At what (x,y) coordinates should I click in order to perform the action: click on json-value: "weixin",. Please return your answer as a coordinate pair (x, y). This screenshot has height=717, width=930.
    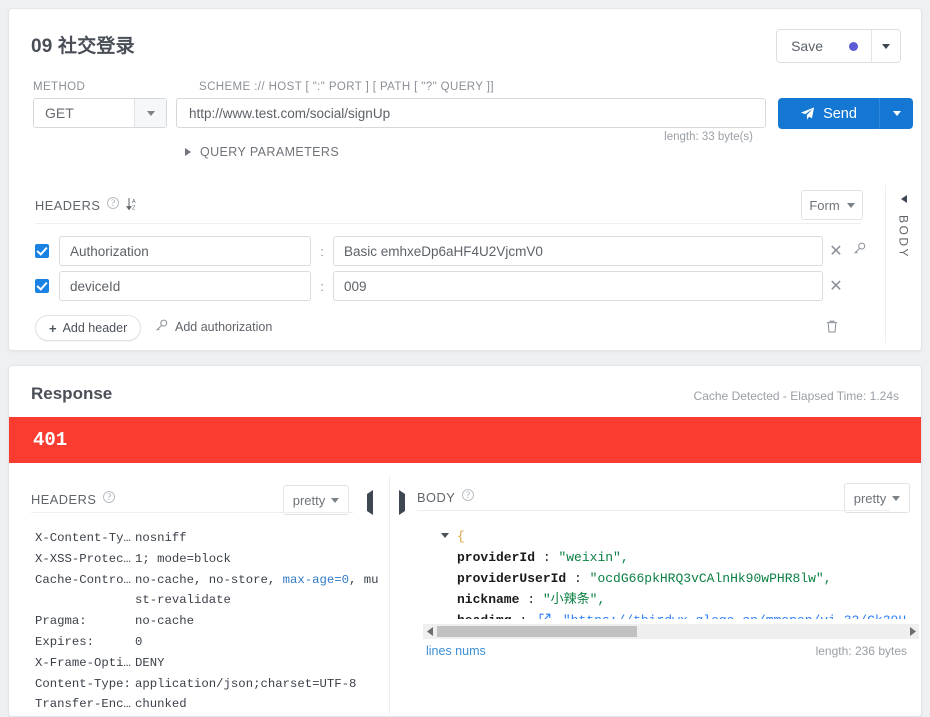
    Looking at the image, I should click on (593, 557).